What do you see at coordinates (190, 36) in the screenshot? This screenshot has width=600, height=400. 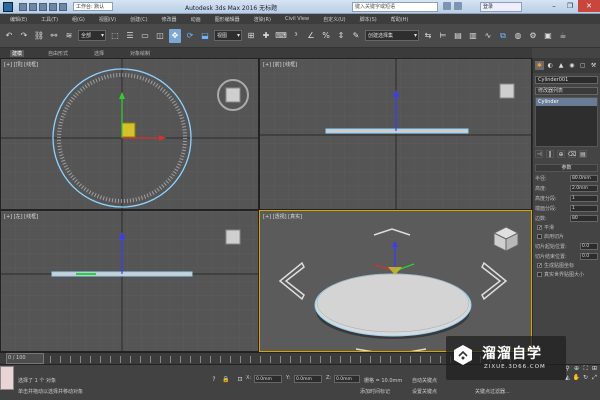 I see `select-rotate-icon: ⟳` at bounding box center [190, 36].